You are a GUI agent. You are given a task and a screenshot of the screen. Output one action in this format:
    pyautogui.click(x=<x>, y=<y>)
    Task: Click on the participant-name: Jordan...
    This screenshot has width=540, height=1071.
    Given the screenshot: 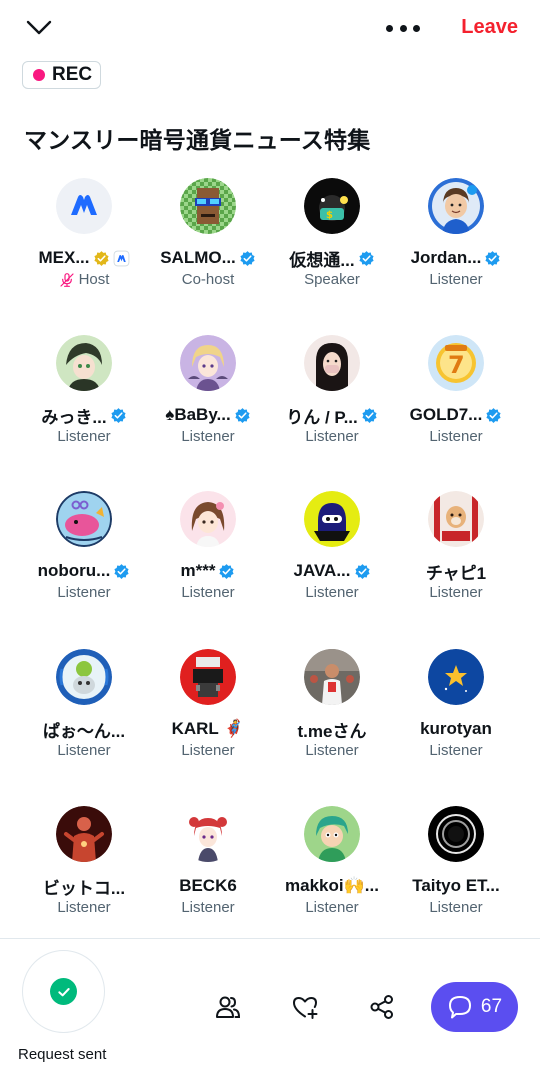 What is the action you would take?
    pyautogui.click(x=446, y=257)
    